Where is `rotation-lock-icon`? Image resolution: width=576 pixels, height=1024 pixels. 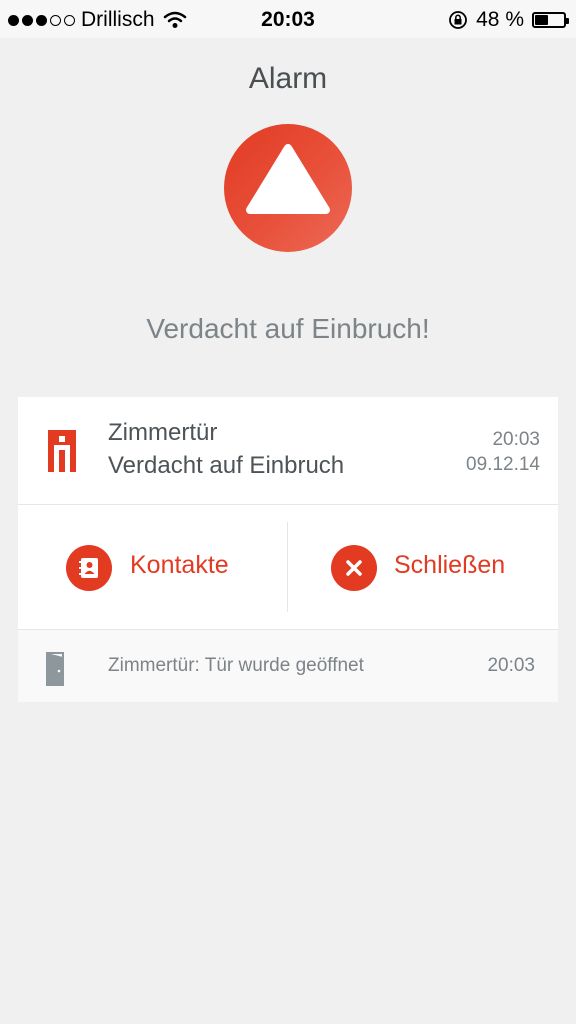 rotation-lock-icon is located at coordinates (458, 20).